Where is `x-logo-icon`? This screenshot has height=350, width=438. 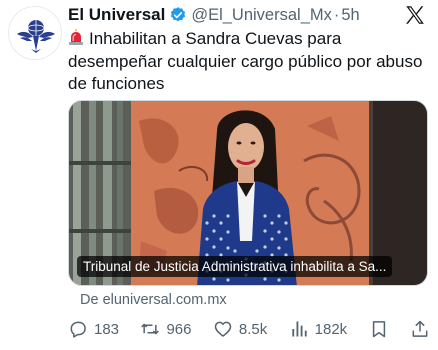 x-logo-icon is located at coordinates (415, 15).